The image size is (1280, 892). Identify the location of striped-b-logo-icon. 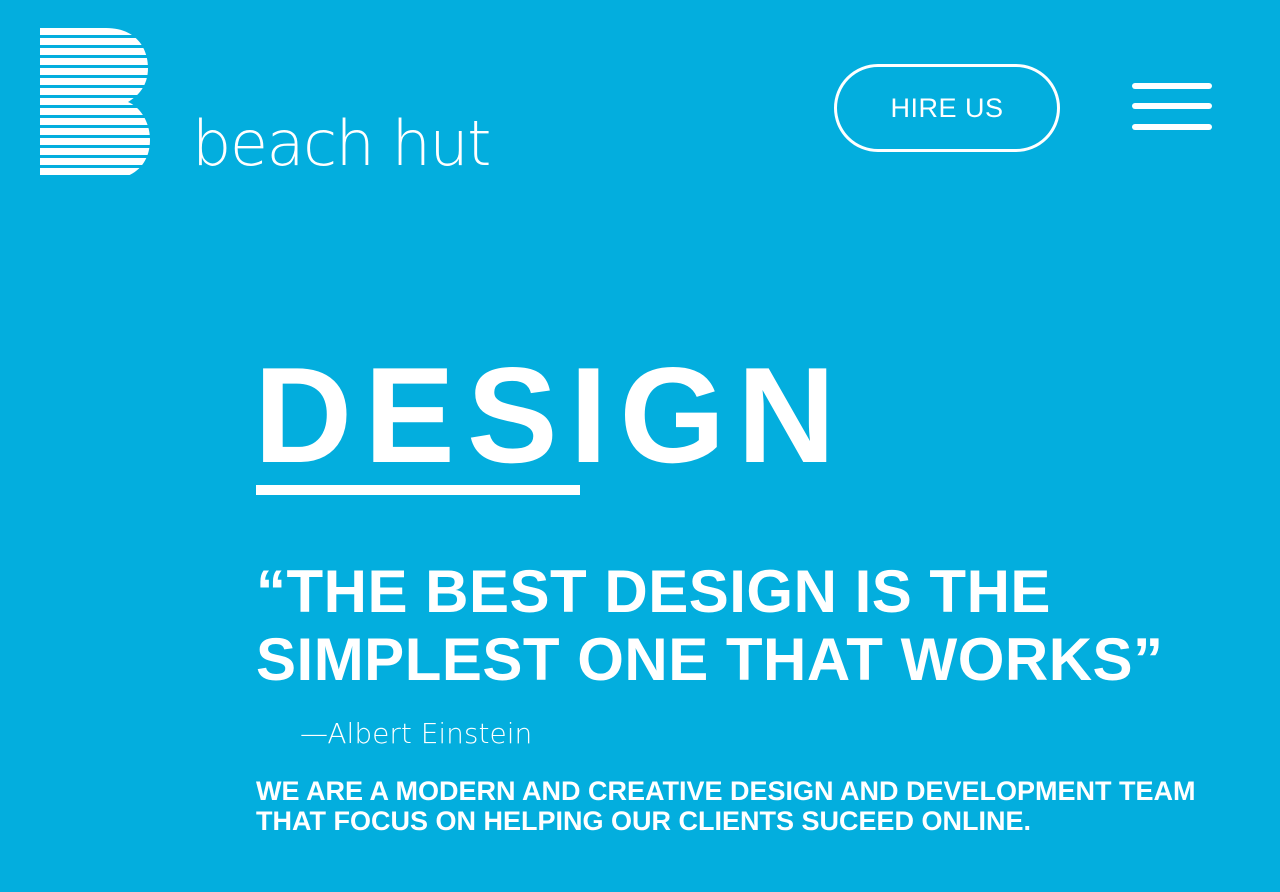
(95, 101).